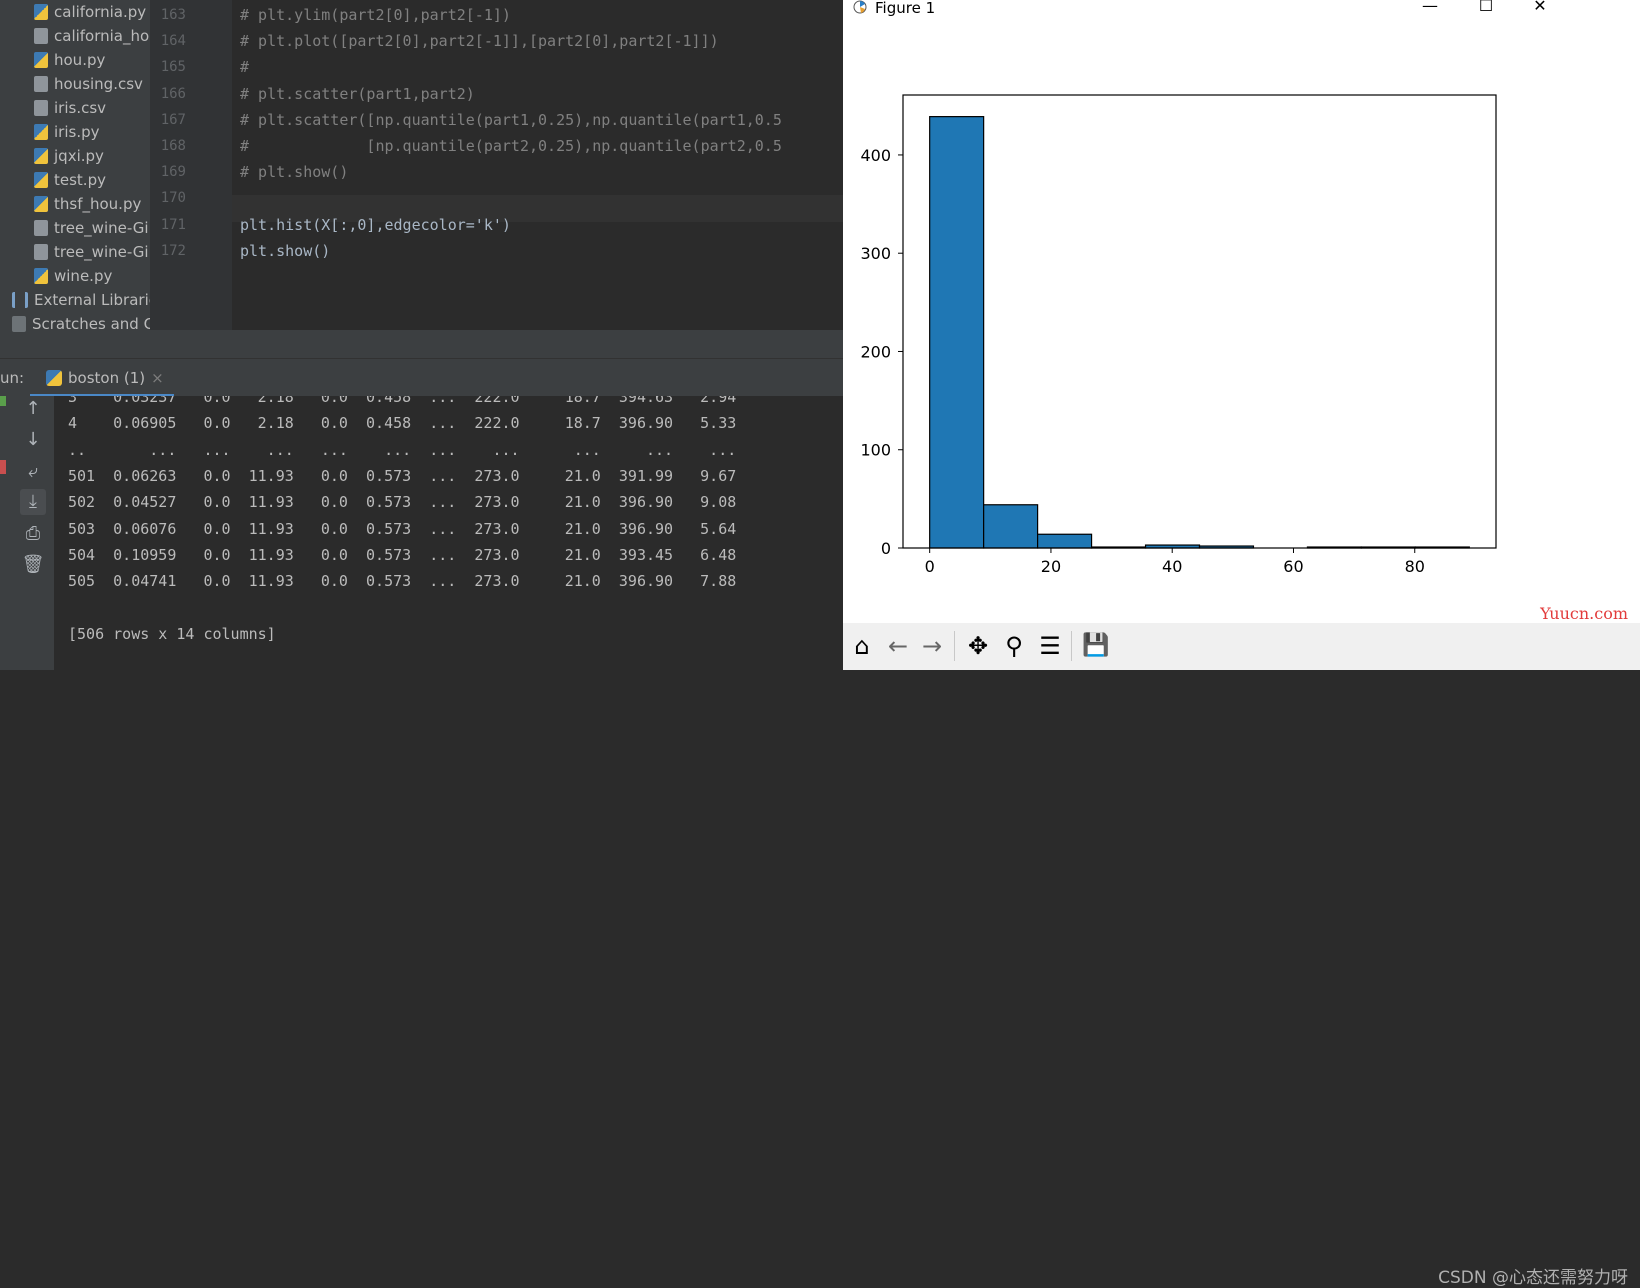 This screenshot has width=1640, height=1288. Describe the element at coordinates (33, 565) in the screenshot. I see `trash-icon: 🗑` at that location.